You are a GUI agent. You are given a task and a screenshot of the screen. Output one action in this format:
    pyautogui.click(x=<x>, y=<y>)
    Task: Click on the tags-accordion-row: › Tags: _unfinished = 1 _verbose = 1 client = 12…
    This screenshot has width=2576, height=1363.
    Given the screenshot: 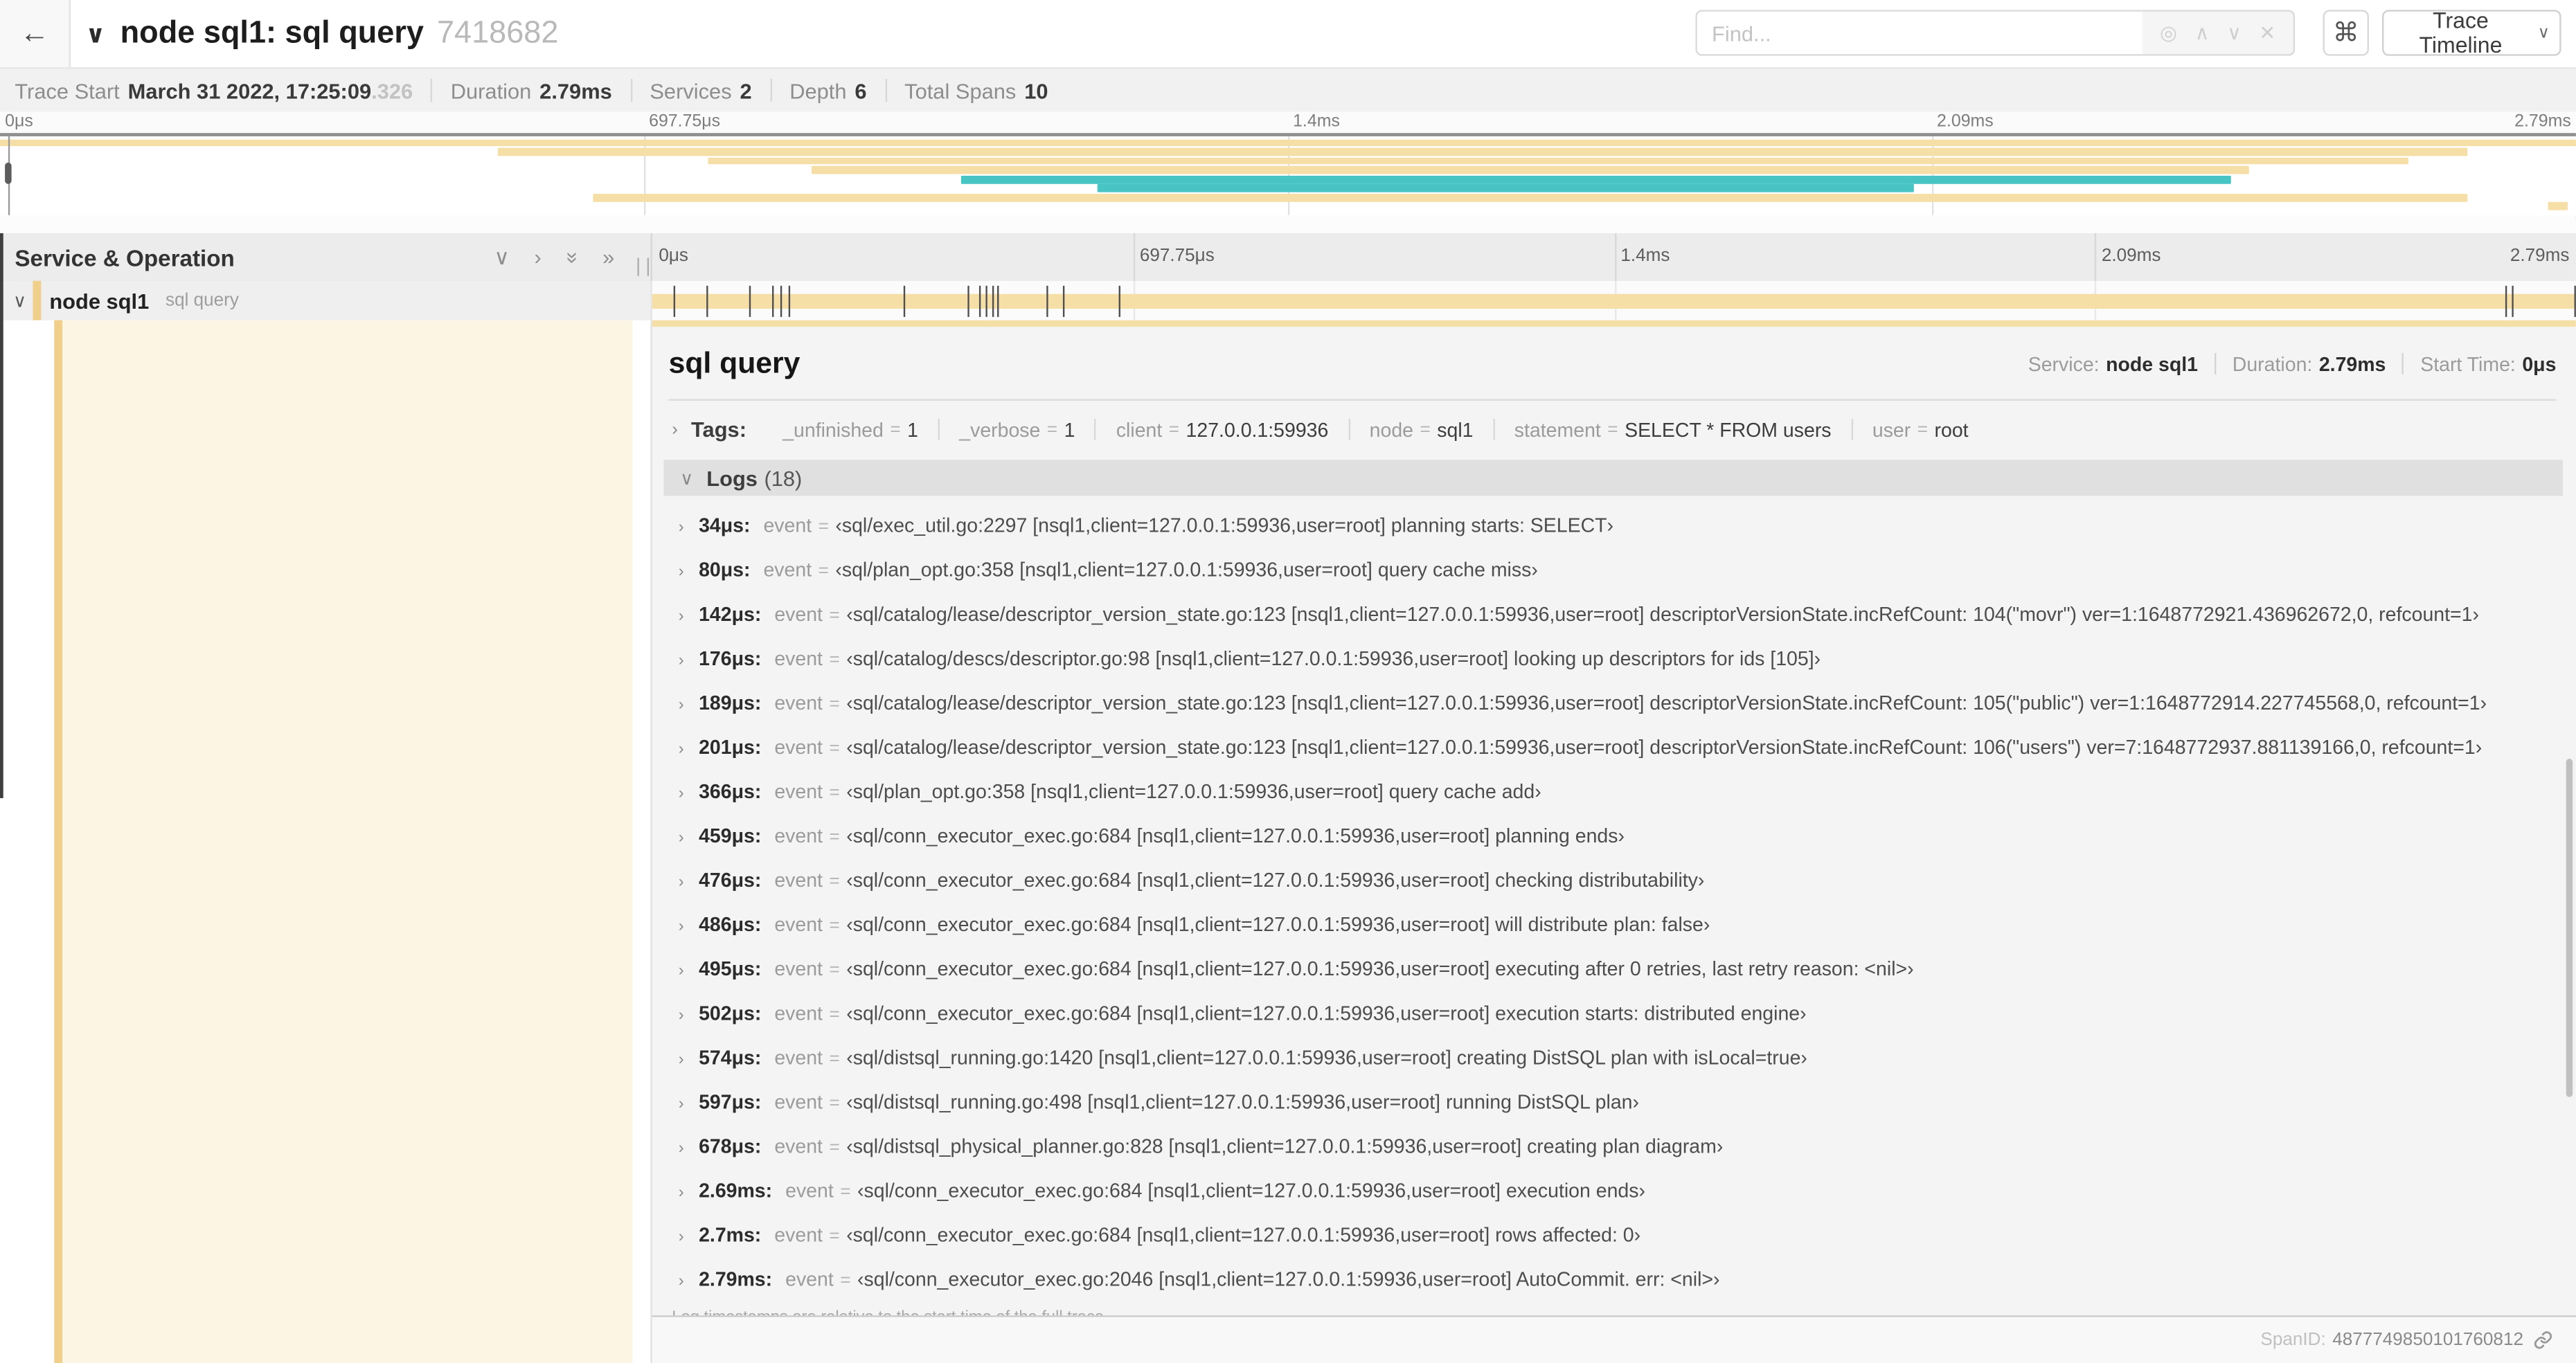 What is the action you would take?
    pyautogui.click(x=1624, y=429)
    